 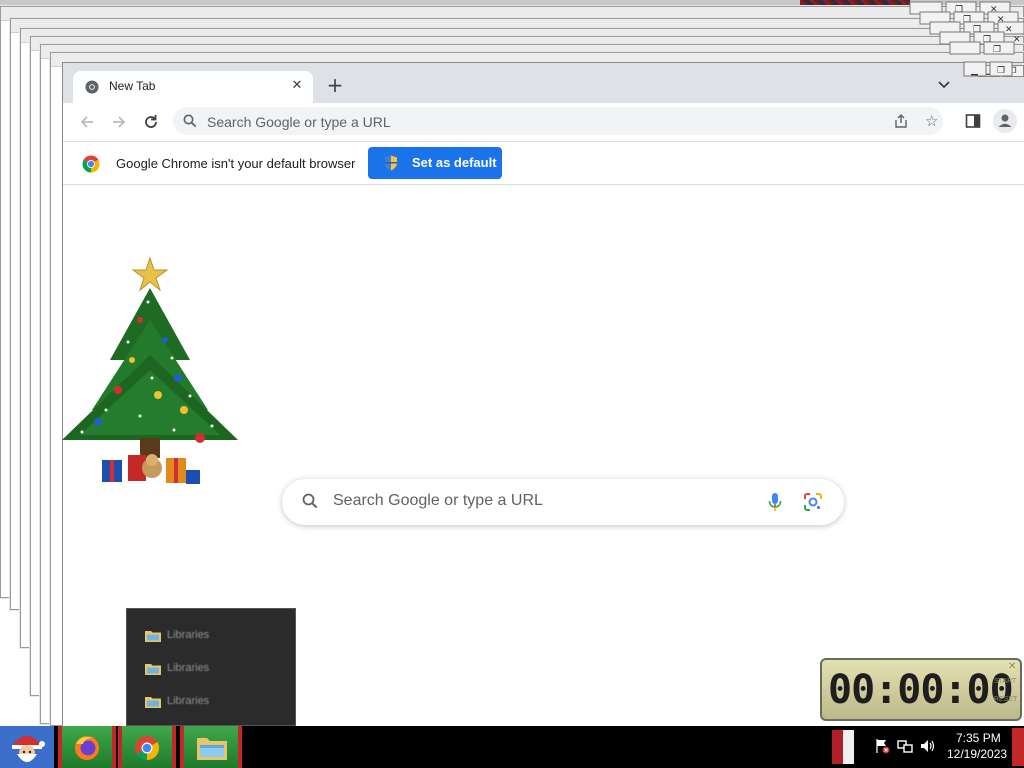 What do you see at coordinates (193, 87) in the screenshot?
I see `tab-new-tab: New Tab ✕` at bounding box center [193, 87].